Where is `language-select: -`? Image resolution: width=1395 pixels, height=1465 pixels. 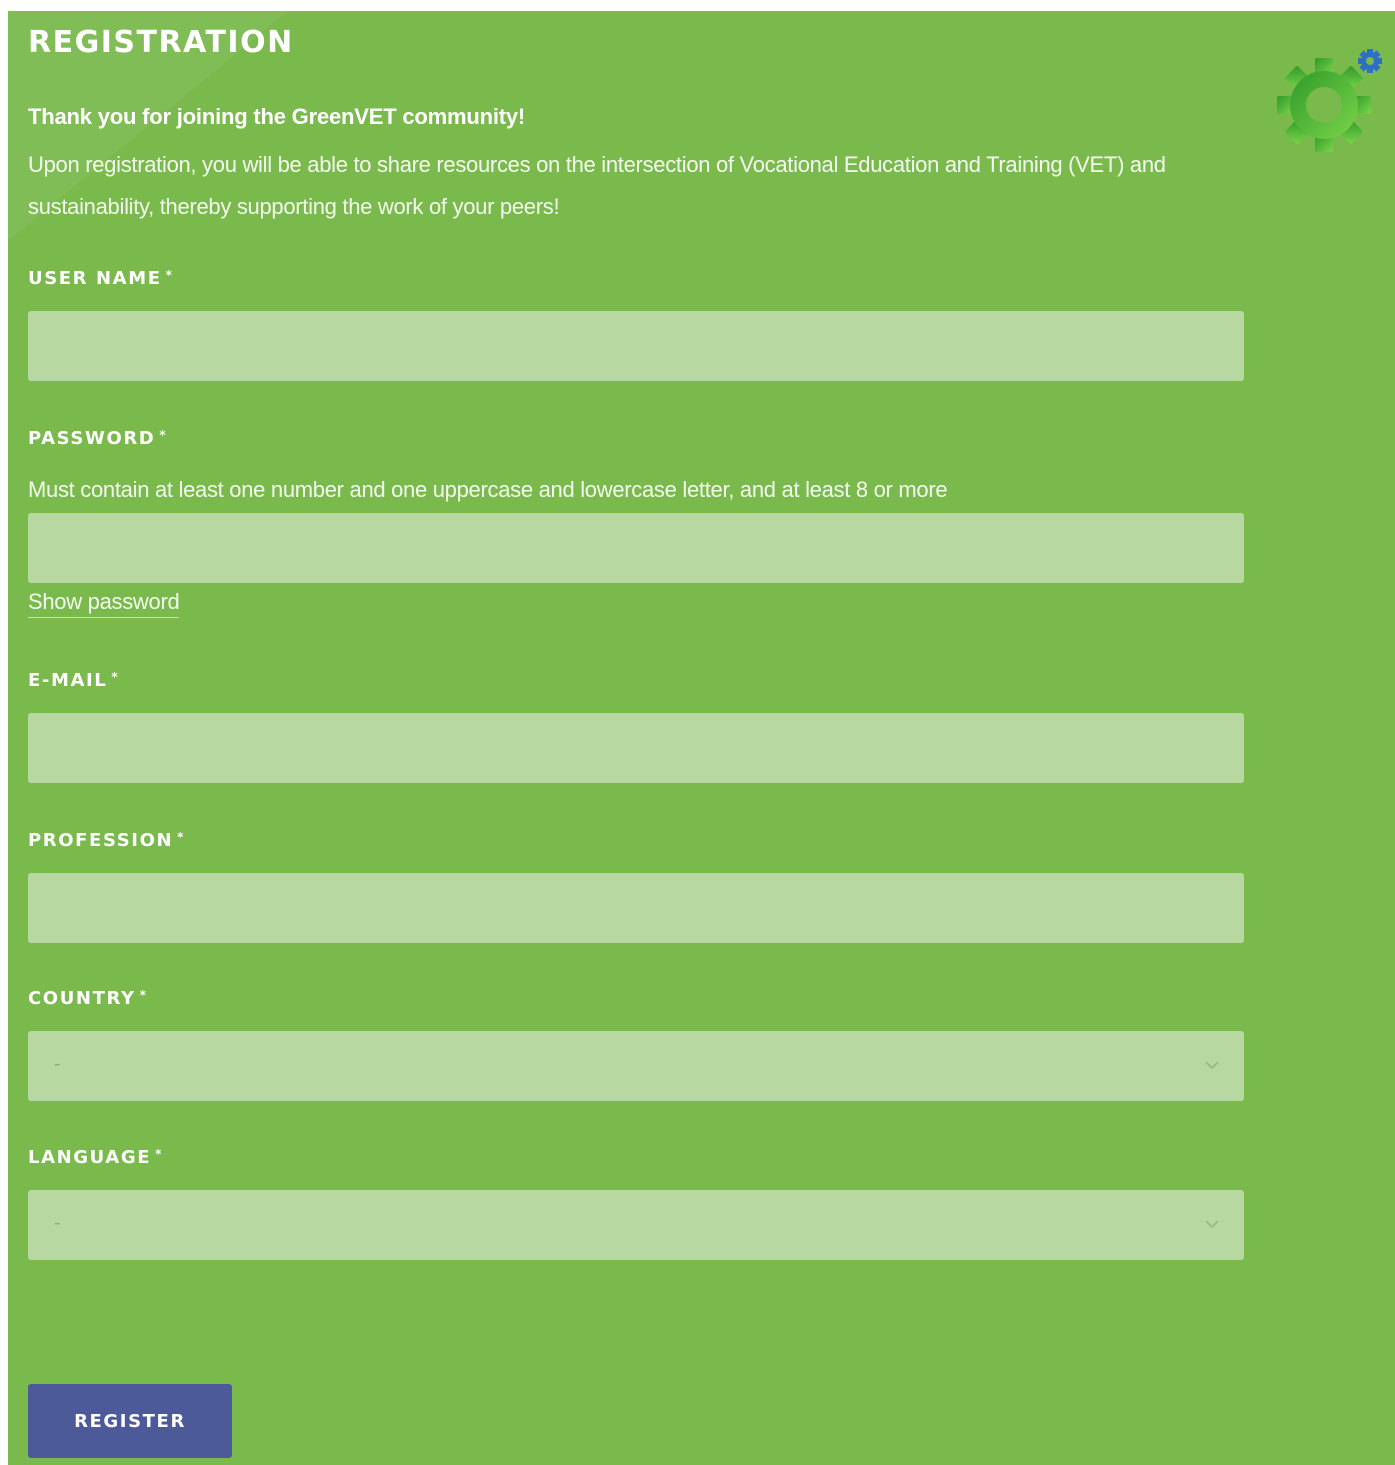 language-select: - is located at coordinates (636, 1225).